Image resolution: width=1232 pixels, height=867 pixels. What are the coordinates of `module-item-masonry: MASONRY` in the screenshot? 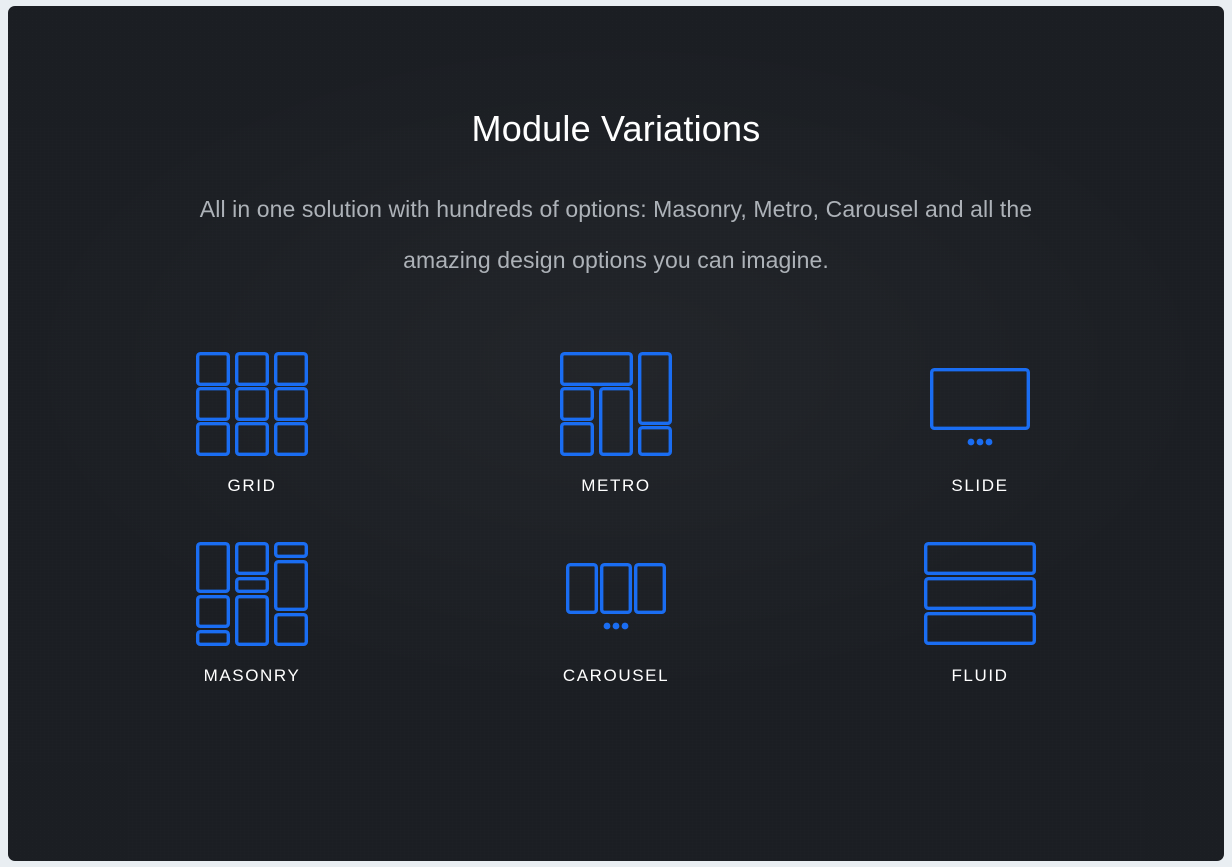 It's located at (252, 631).